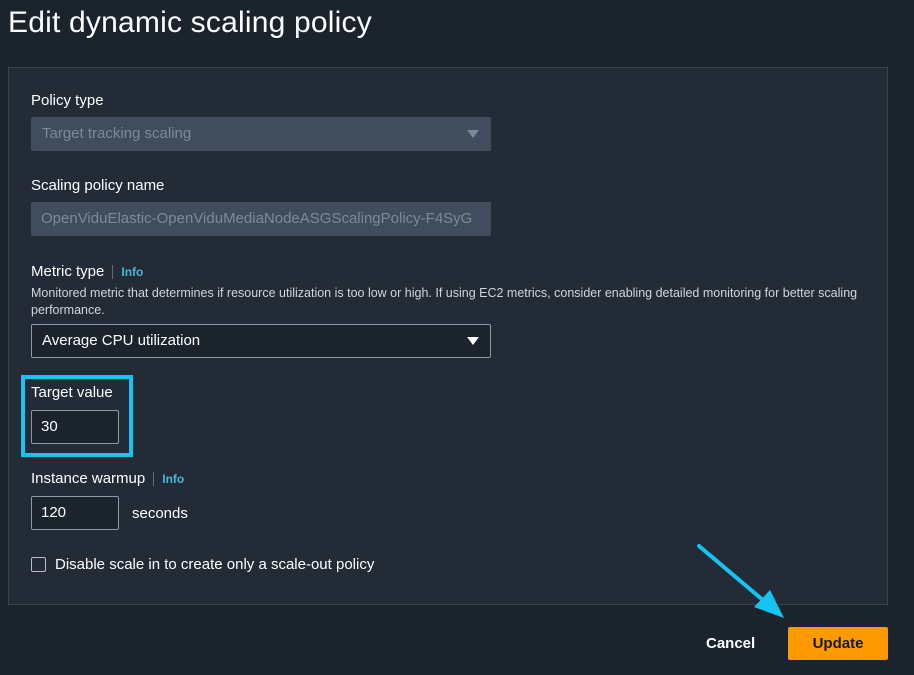 This screenshot has width=914, height=675. I want to click on update-button: Update, so click(838, 643).